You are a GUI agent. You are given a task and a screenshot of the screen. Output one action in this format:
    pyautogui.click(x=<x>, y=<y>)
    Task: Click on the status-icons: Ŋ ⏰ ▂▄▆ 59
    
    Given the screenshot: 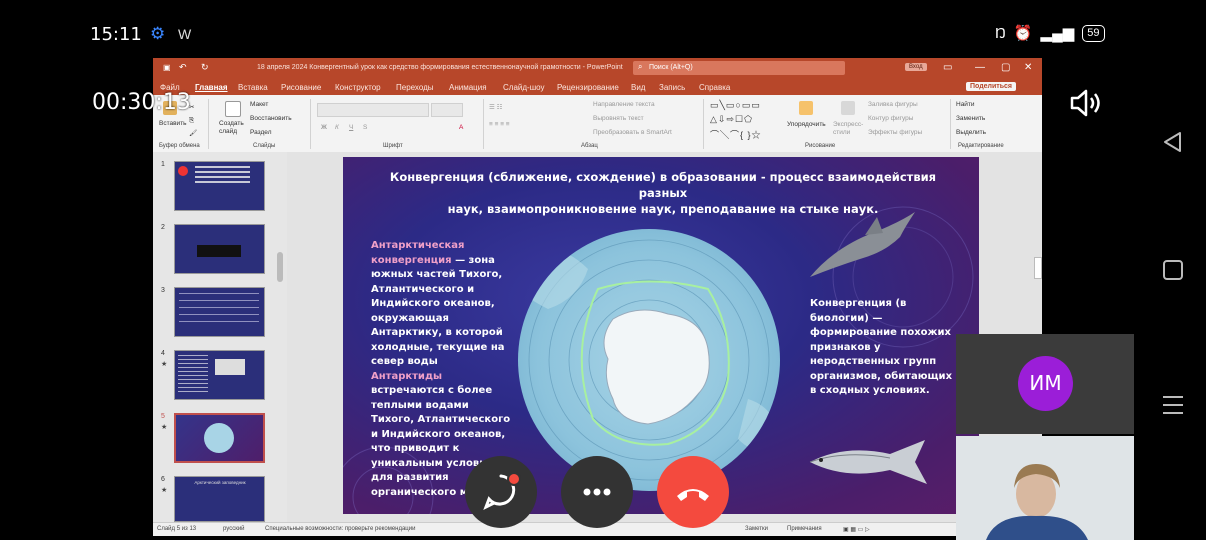 What is the action you would take?
    pyautogui.click(x=1050, y=33)
    